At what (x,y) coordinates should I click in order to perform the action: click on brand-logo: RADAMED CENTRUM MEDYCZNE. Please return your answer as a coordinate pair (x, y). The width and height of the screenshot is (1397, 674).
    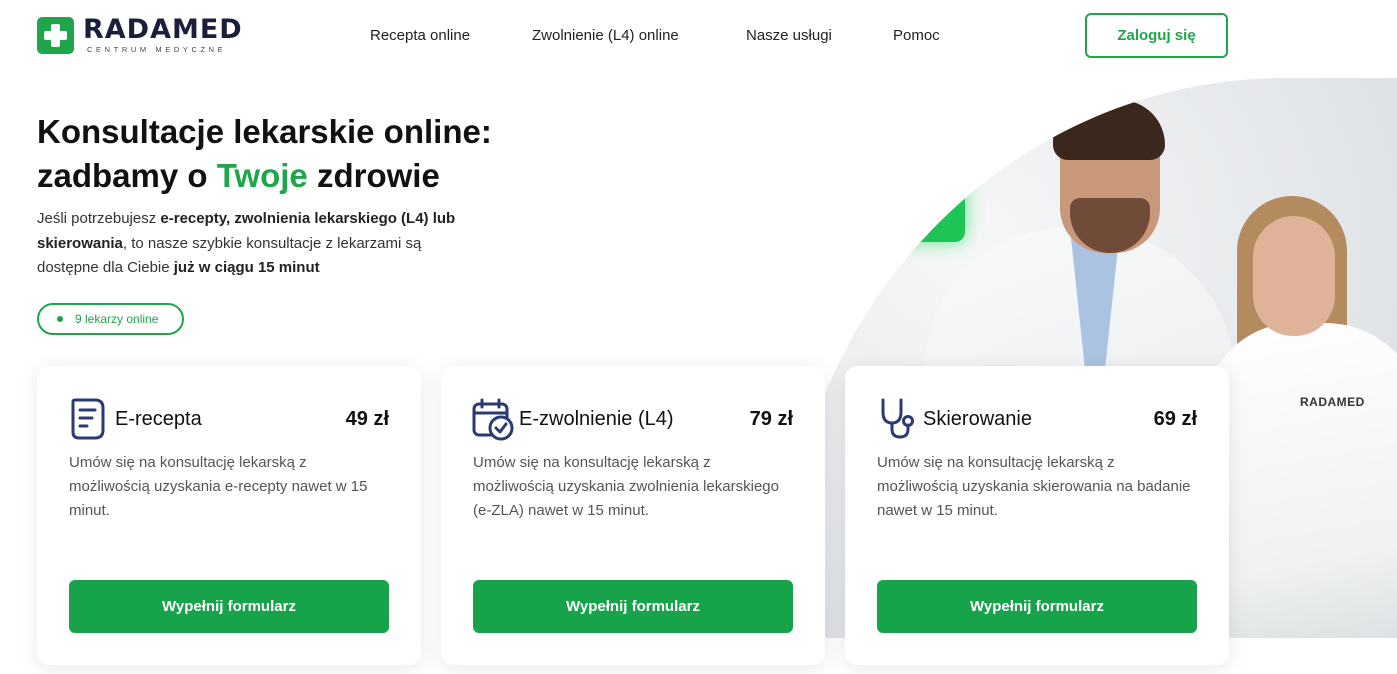
    Looking at the image, I should click on (140, 35).